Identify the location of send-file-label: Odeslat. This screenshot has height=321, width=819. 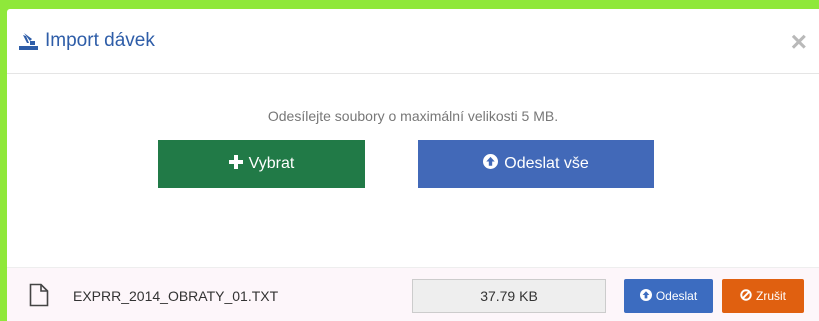
(676, 296).